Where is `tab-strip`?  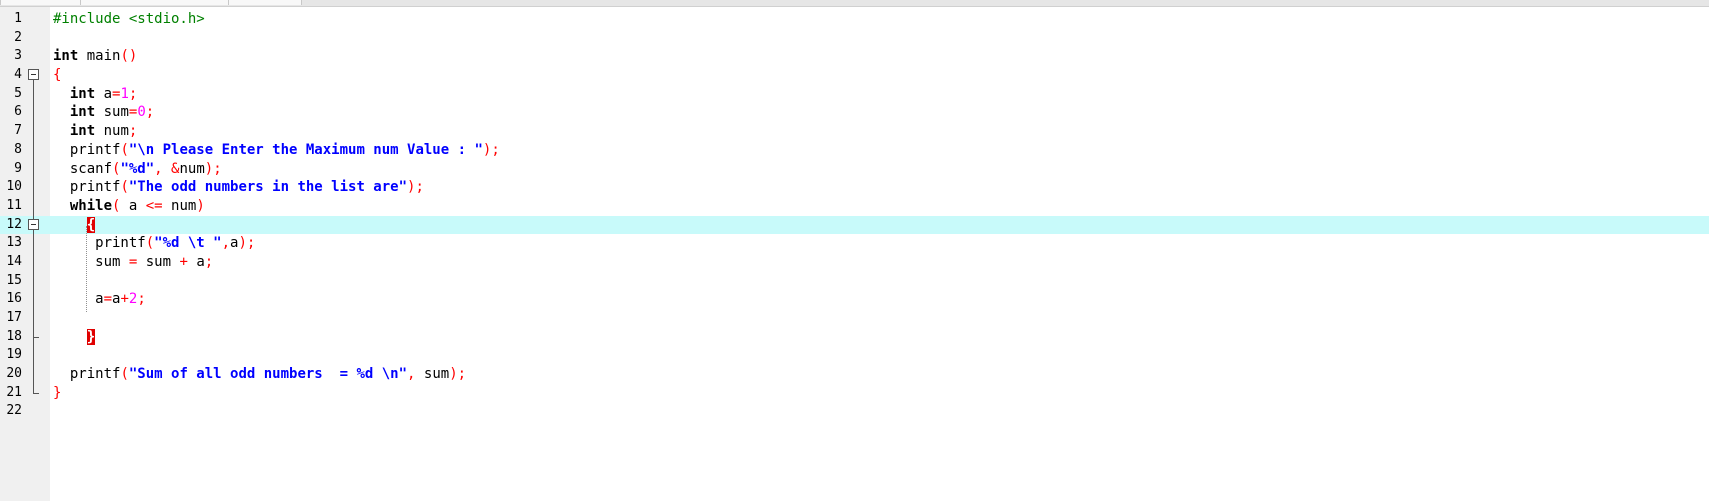
tab-strip is located at coordinates (854, 3).